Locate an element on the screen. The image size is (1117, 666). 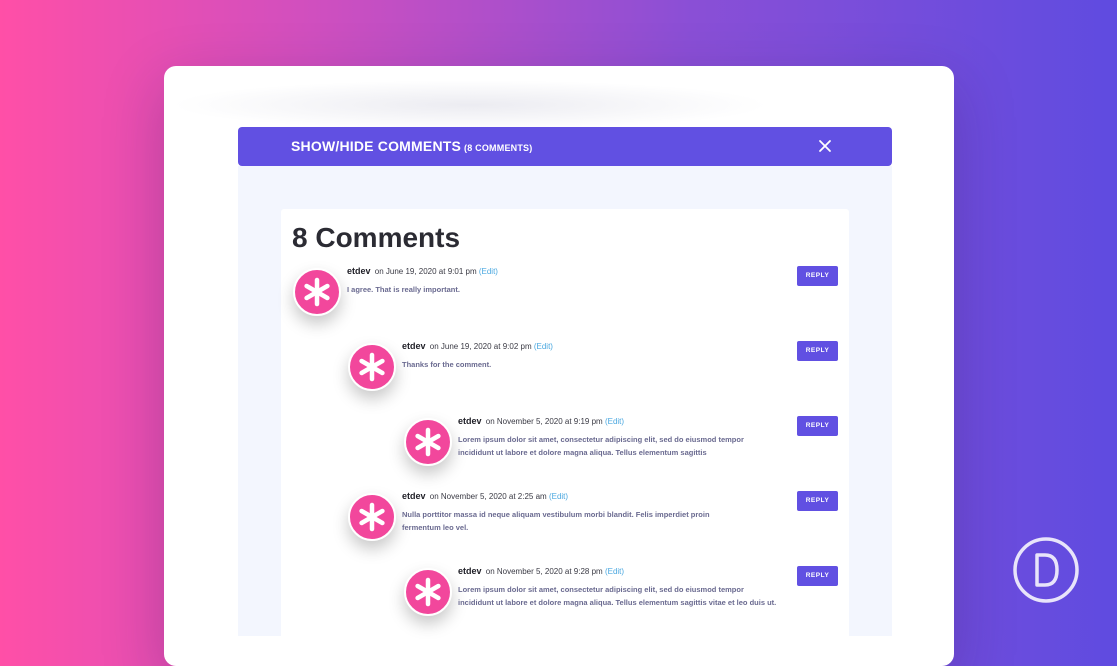
comment-date: on June 19, 2020 at 9:01 pm is located at coordinates (426, 271).